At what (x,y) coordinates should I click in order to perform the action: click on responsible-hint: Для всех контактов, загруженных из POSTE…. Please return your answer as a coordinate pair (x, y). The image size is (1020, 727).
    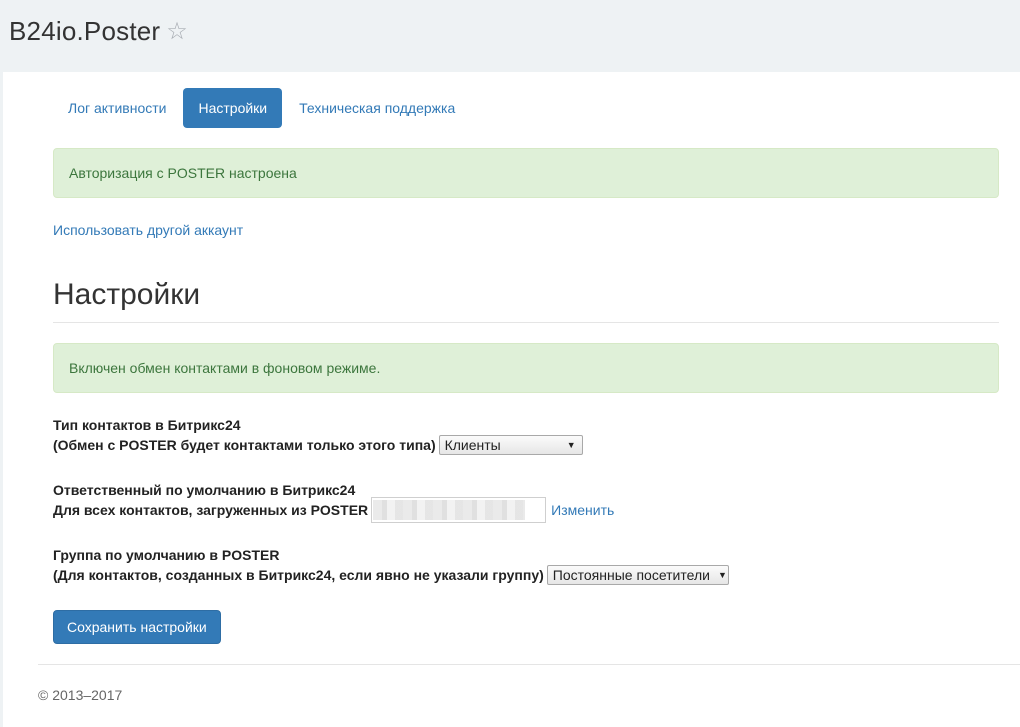
    Looking at the image, I should click on (211, 510).